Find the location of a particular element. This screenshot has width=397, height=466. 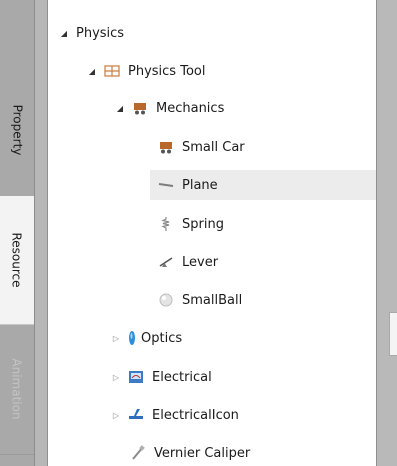

tree-node-label: Optics is located at coordinates (162, 338).